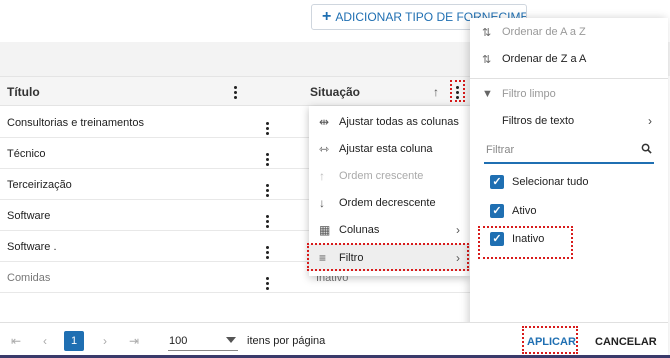  What do you see at coordinates (105, 341) in the screenshot?
I see `next-page-icon: ›` at bounding box center [105, 341].